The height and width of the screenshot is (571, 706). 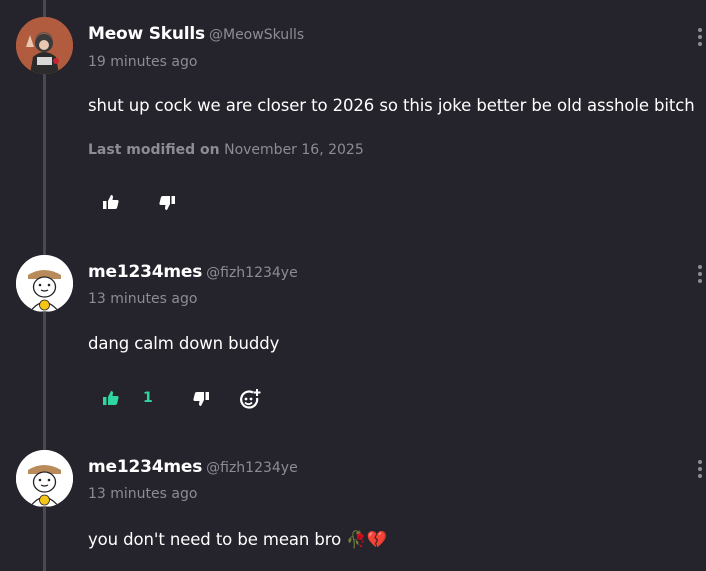 I want to click on comment-author: Meow Skulls @MeowSkulls, so click(x=196, y=34).